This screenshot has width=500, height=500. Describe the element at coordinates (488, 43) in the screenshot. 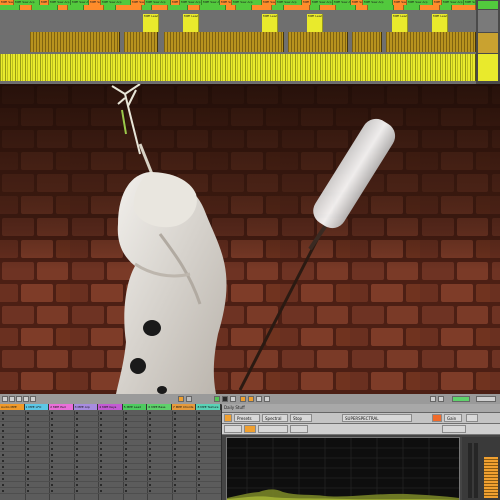

I see `right-strip-olive` at that location.